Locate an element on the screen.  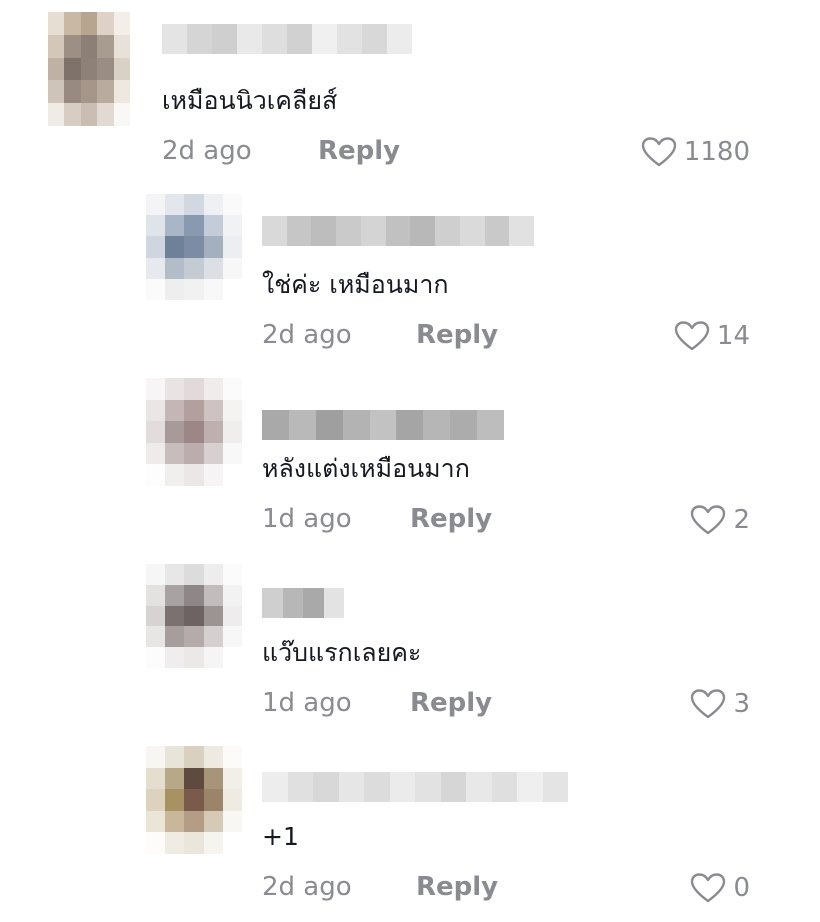
like-button: 0 is located at coordinates (719, 888).